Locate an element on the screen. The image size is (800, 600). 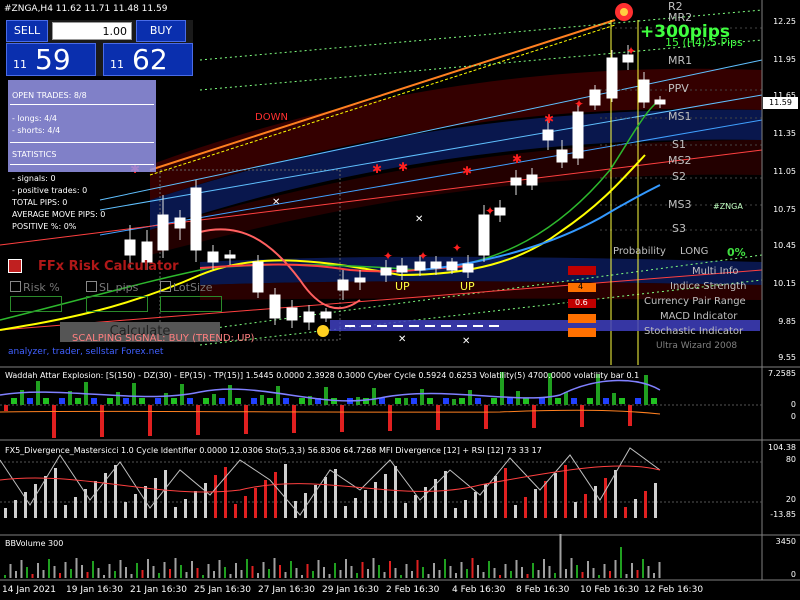
lot-size-input-field is located at coordinates (191, 304).